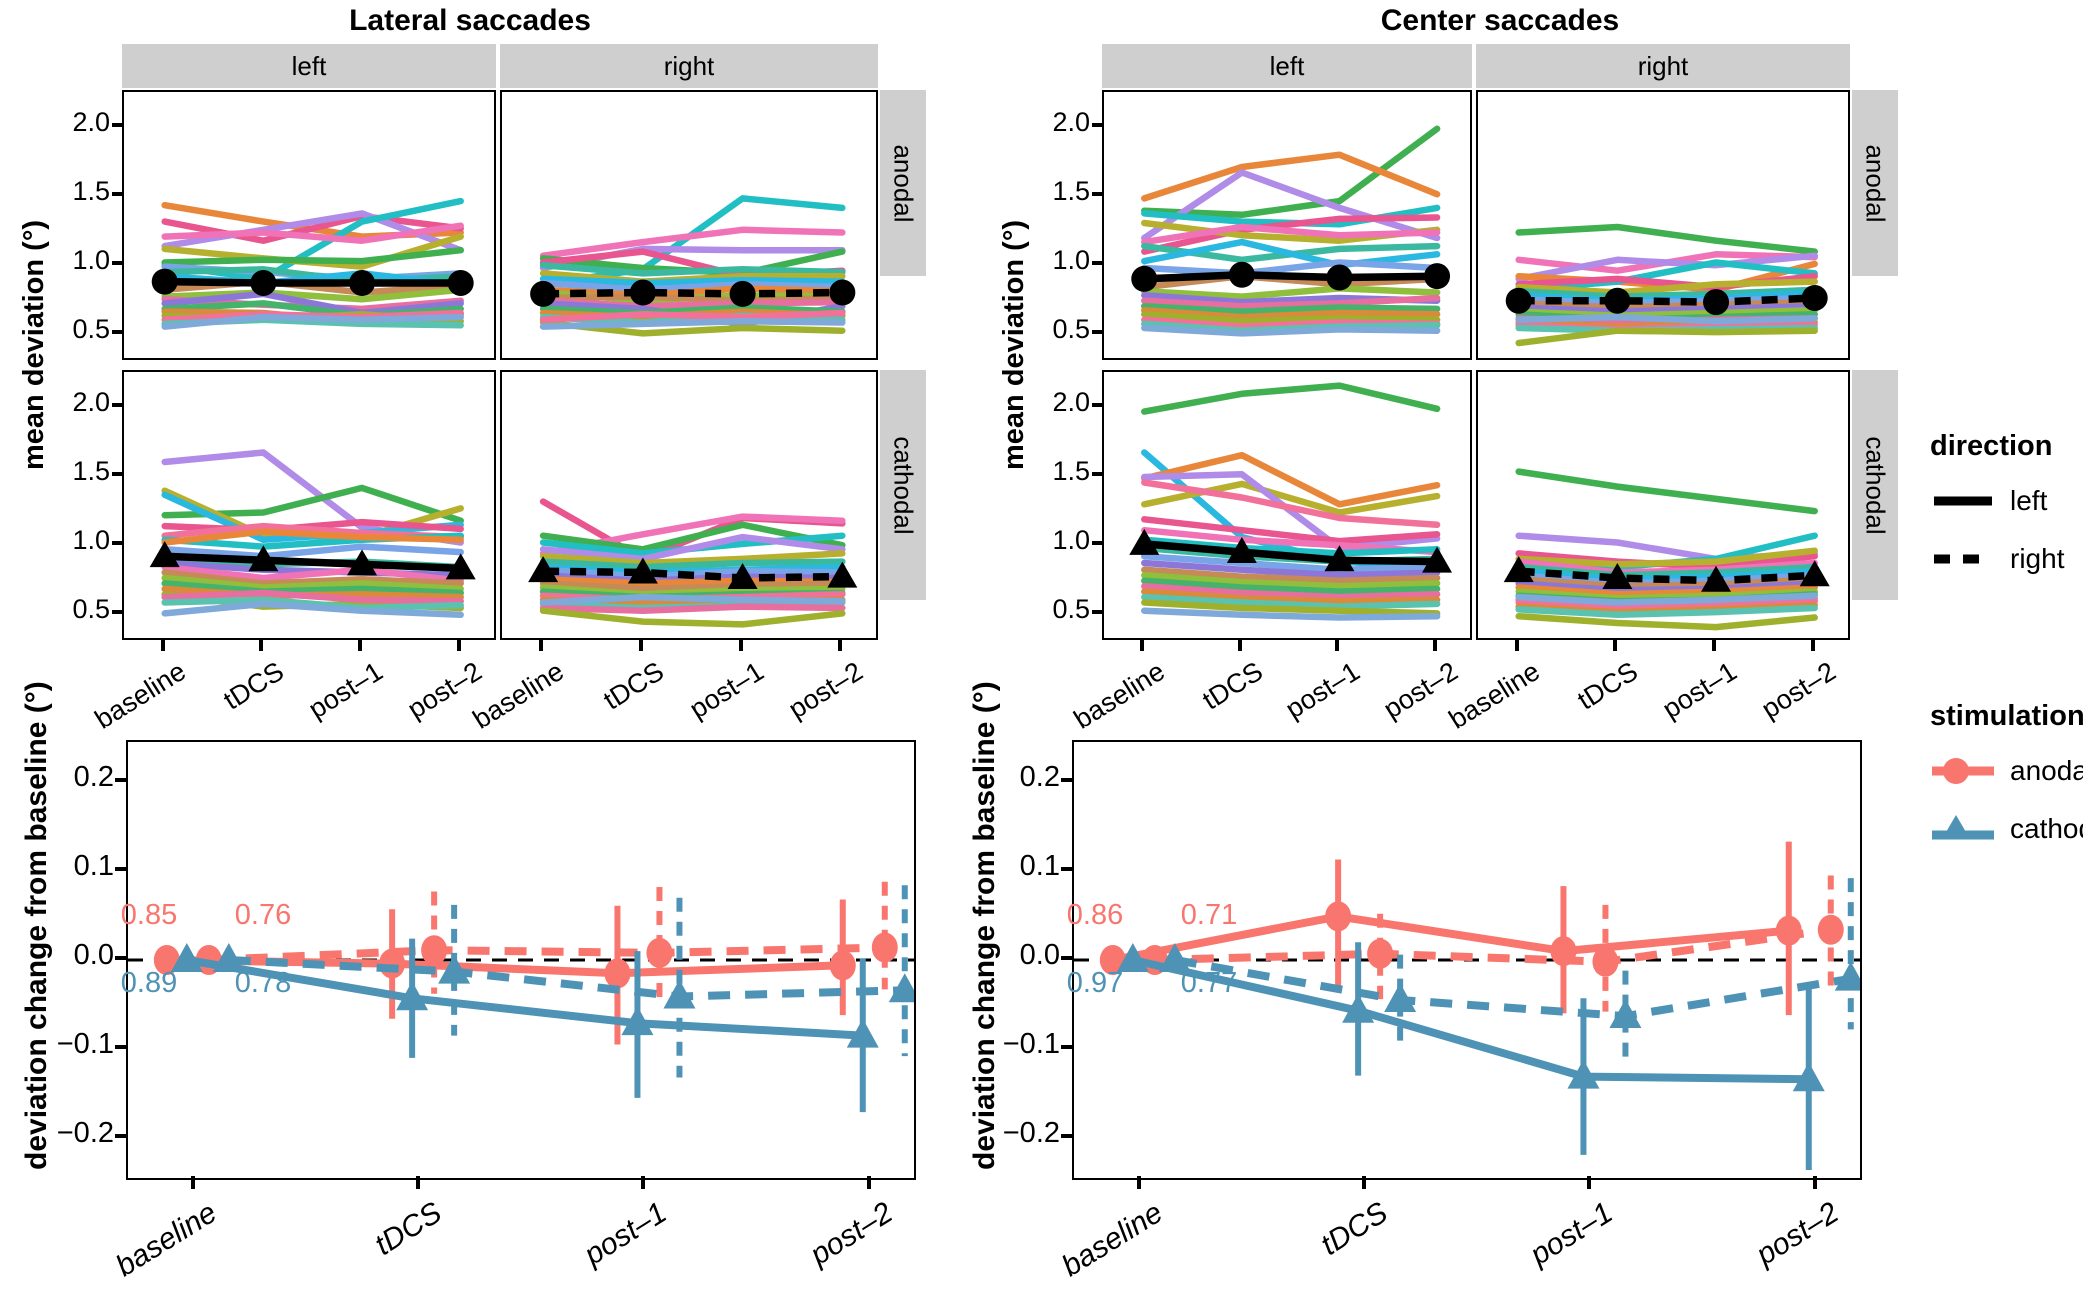 This screenshot has height=1297, width=2083. Describe the element at coordinates (1963, 771) in the screenshot. I see `anodal-circle-icon` at that location.